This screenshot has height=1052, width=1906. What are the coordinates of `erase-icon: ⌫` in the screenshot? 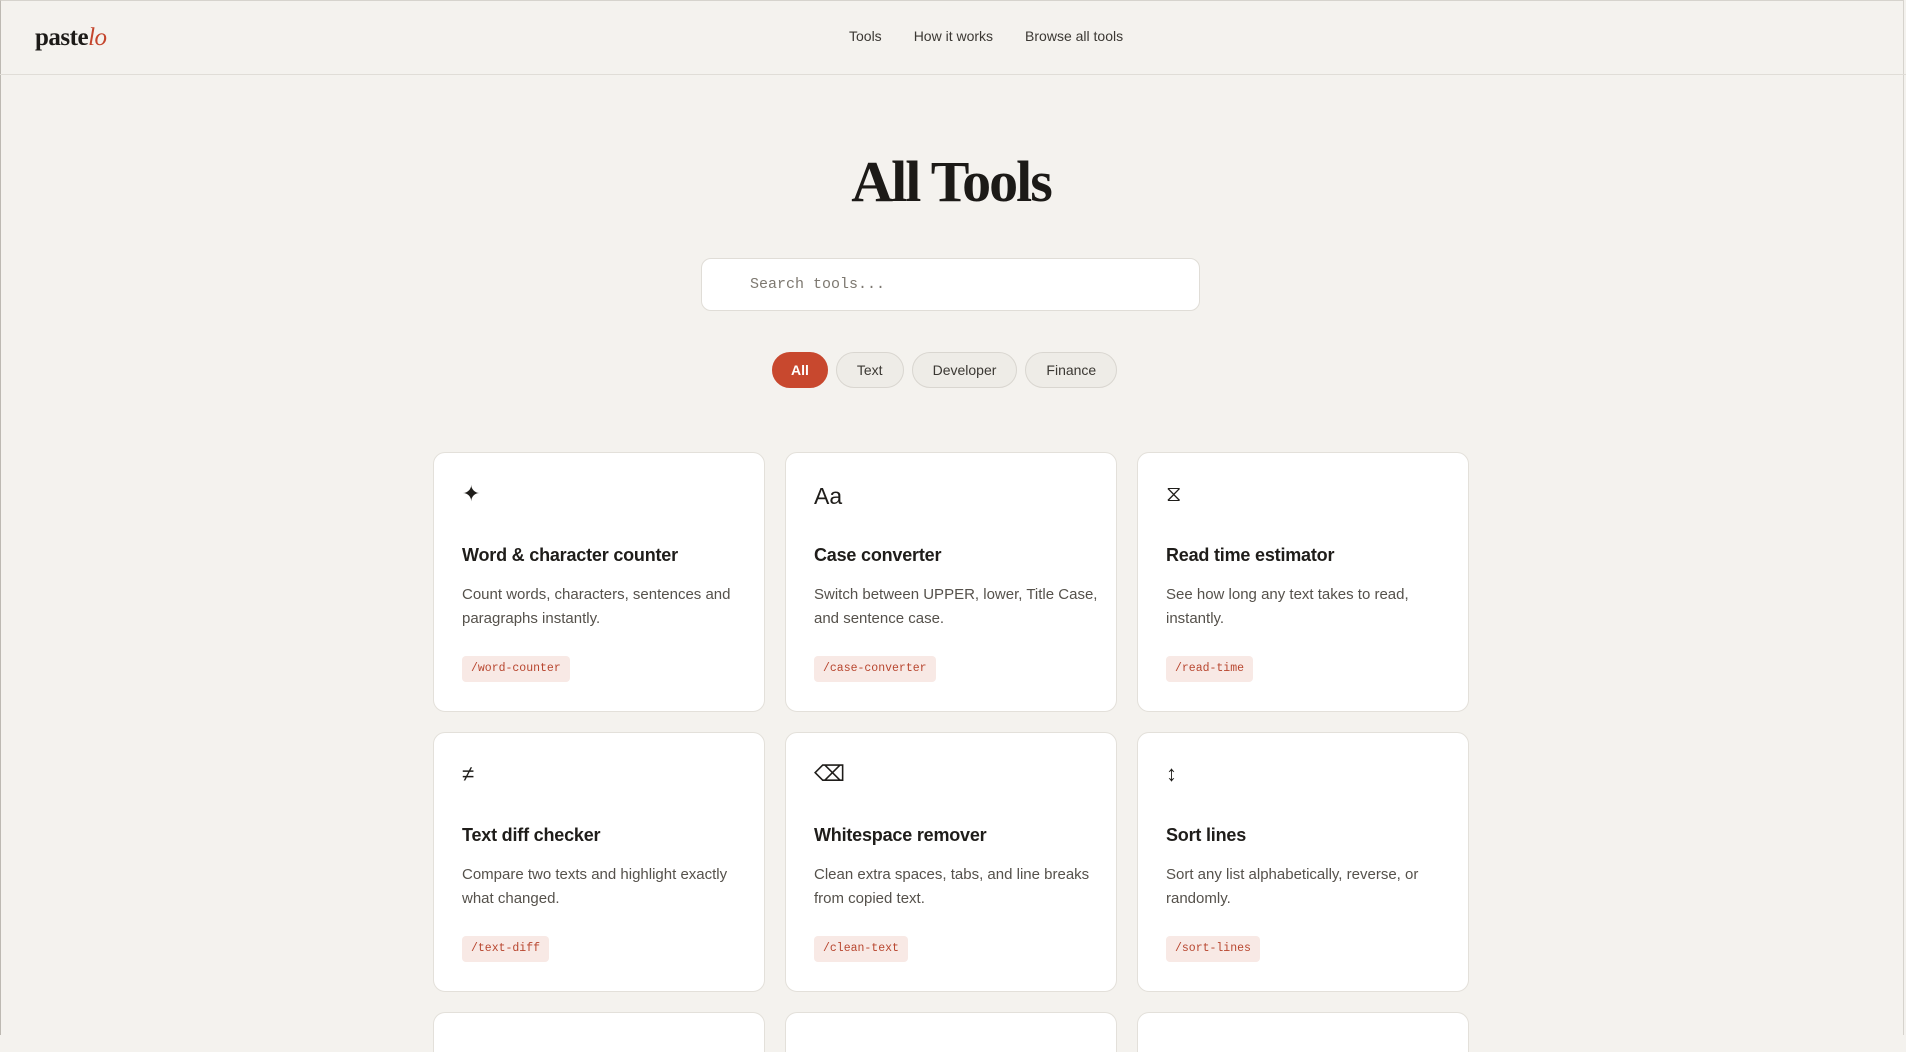 It's located at (830, 773).